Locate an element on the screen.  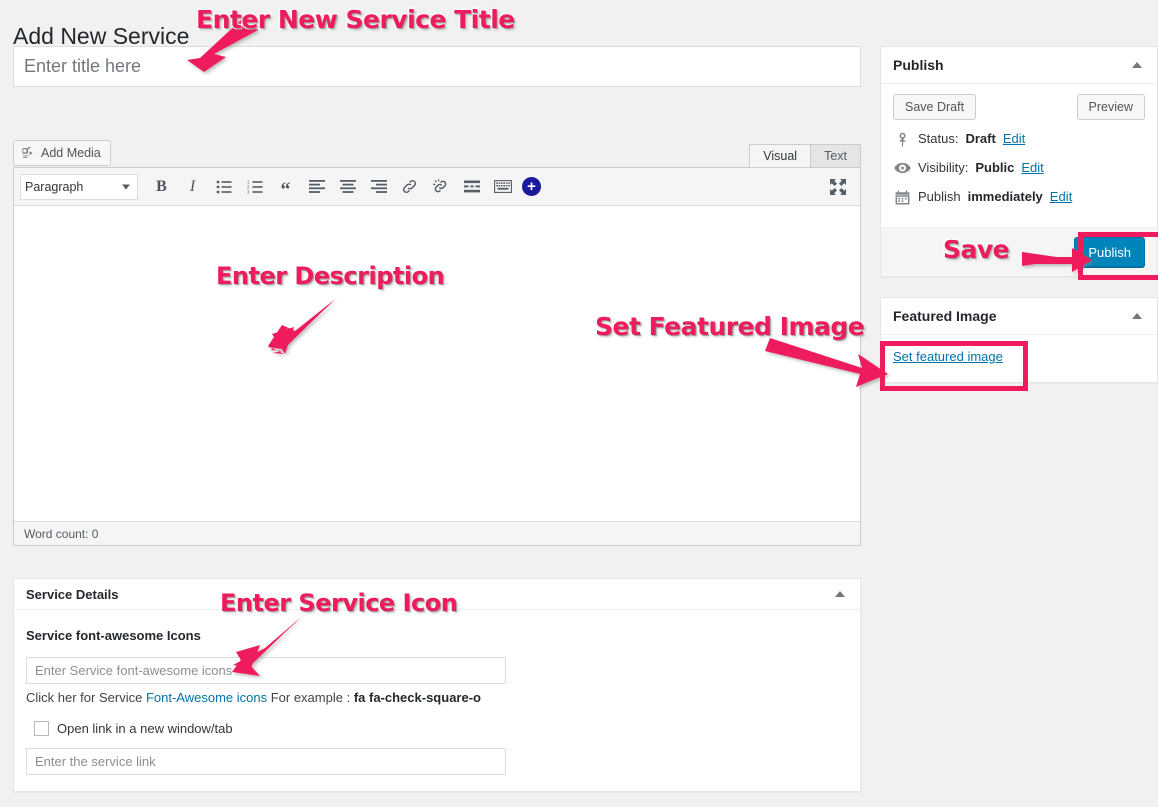
schedule-row: Publish immediately Edit is located at coordinates (1019, 197).